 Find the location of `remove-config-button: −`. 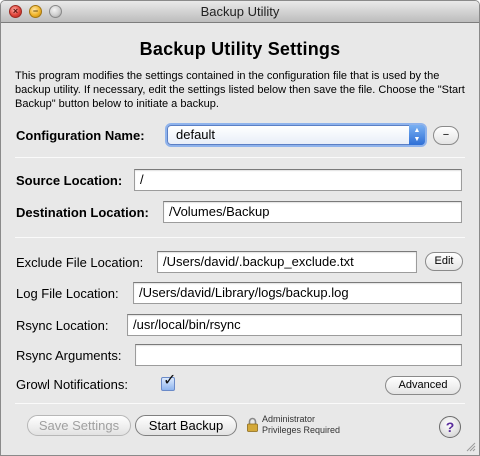

remove-config-button: − is located at coordinates (446, 135).